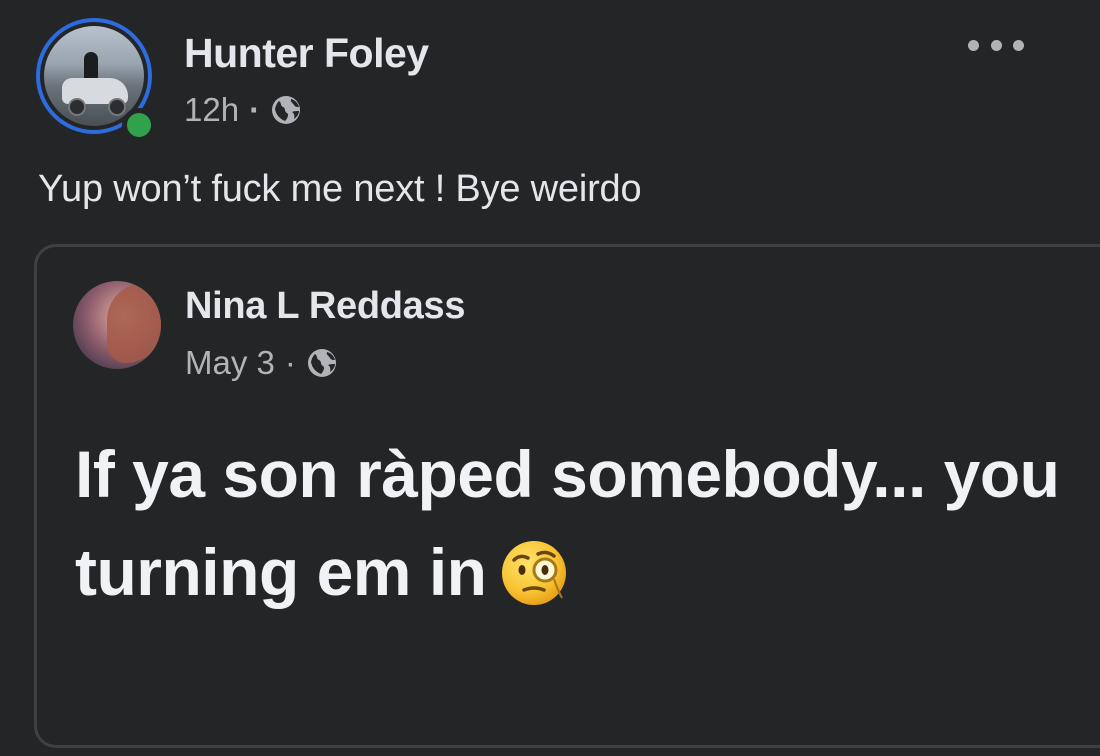 The width and height of the screenshot is (1100, 756). I want to click on face-with-monocle-icon, so click(534, 572).